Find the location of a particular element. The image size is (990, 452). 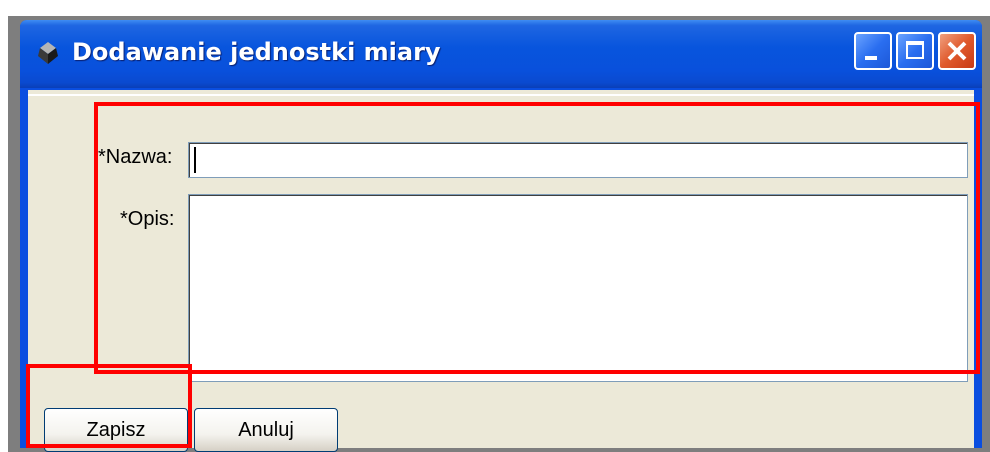

maximize-icon is located at coordinates (915, 50).